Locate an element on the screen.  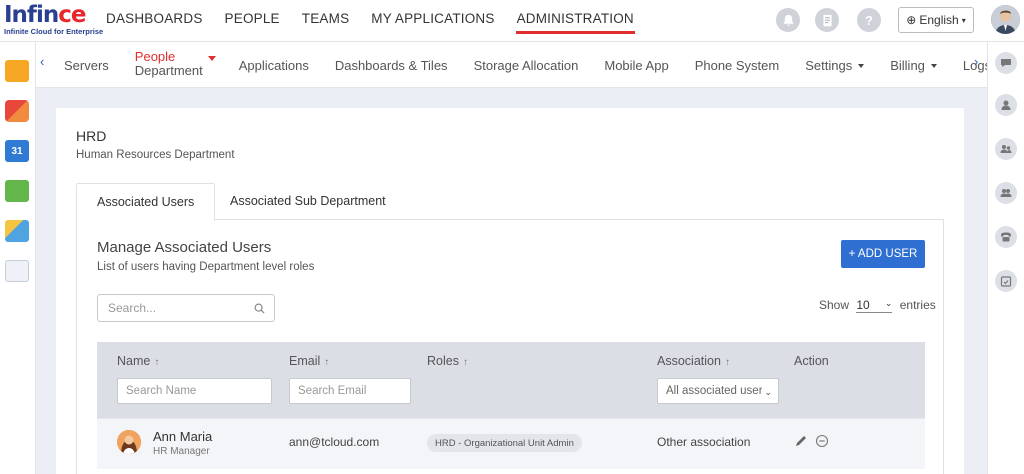
language-selector: ⊕ English ▾ is located at coordinates (936, 20).